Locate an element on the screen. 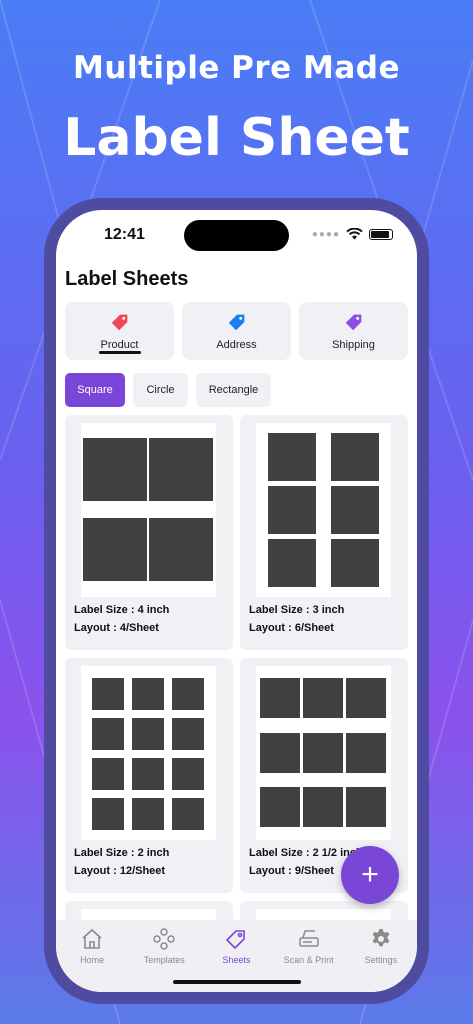  category-product: Product is located at coordinates (119, 331).